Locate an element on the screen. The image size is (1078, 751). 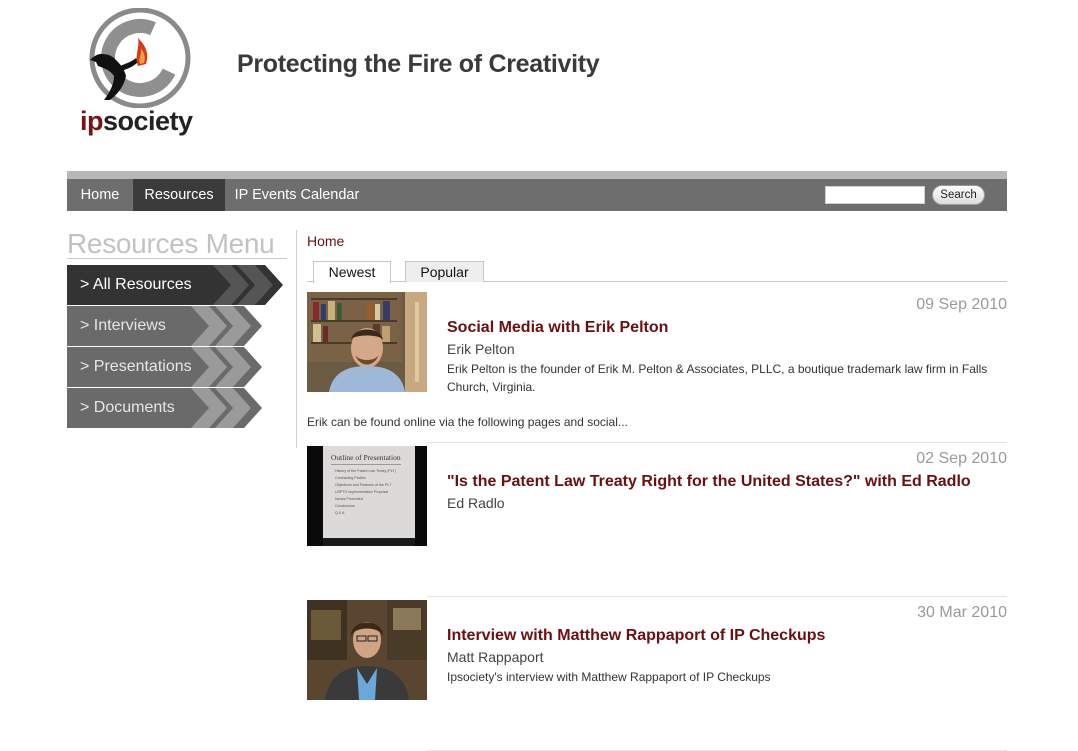
slide-line: Issues Presented is located at coordinates (349, 499).